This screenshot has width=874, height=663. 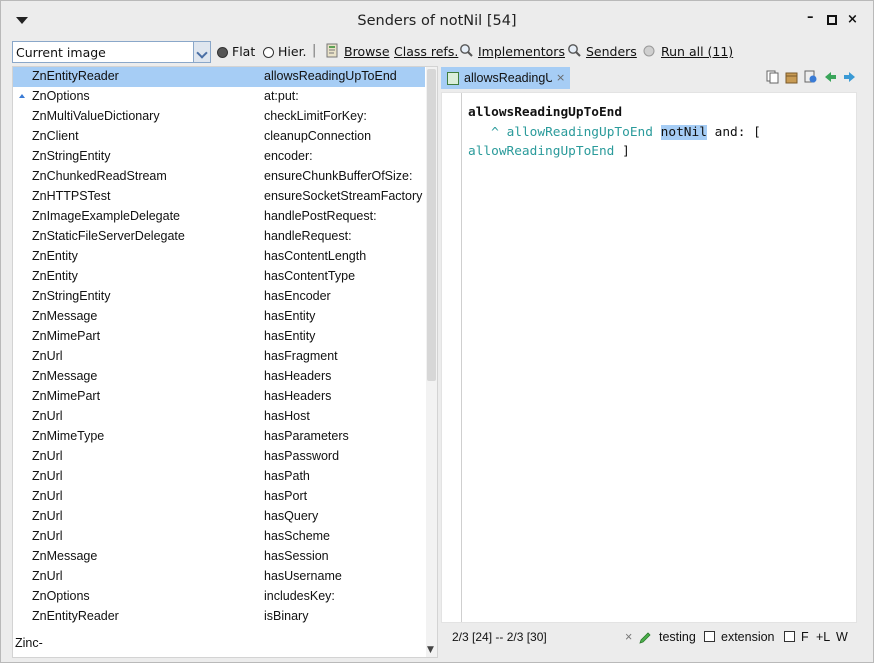 I want to click on line-numbers-toggle: +L, so click(x=823, y=637).